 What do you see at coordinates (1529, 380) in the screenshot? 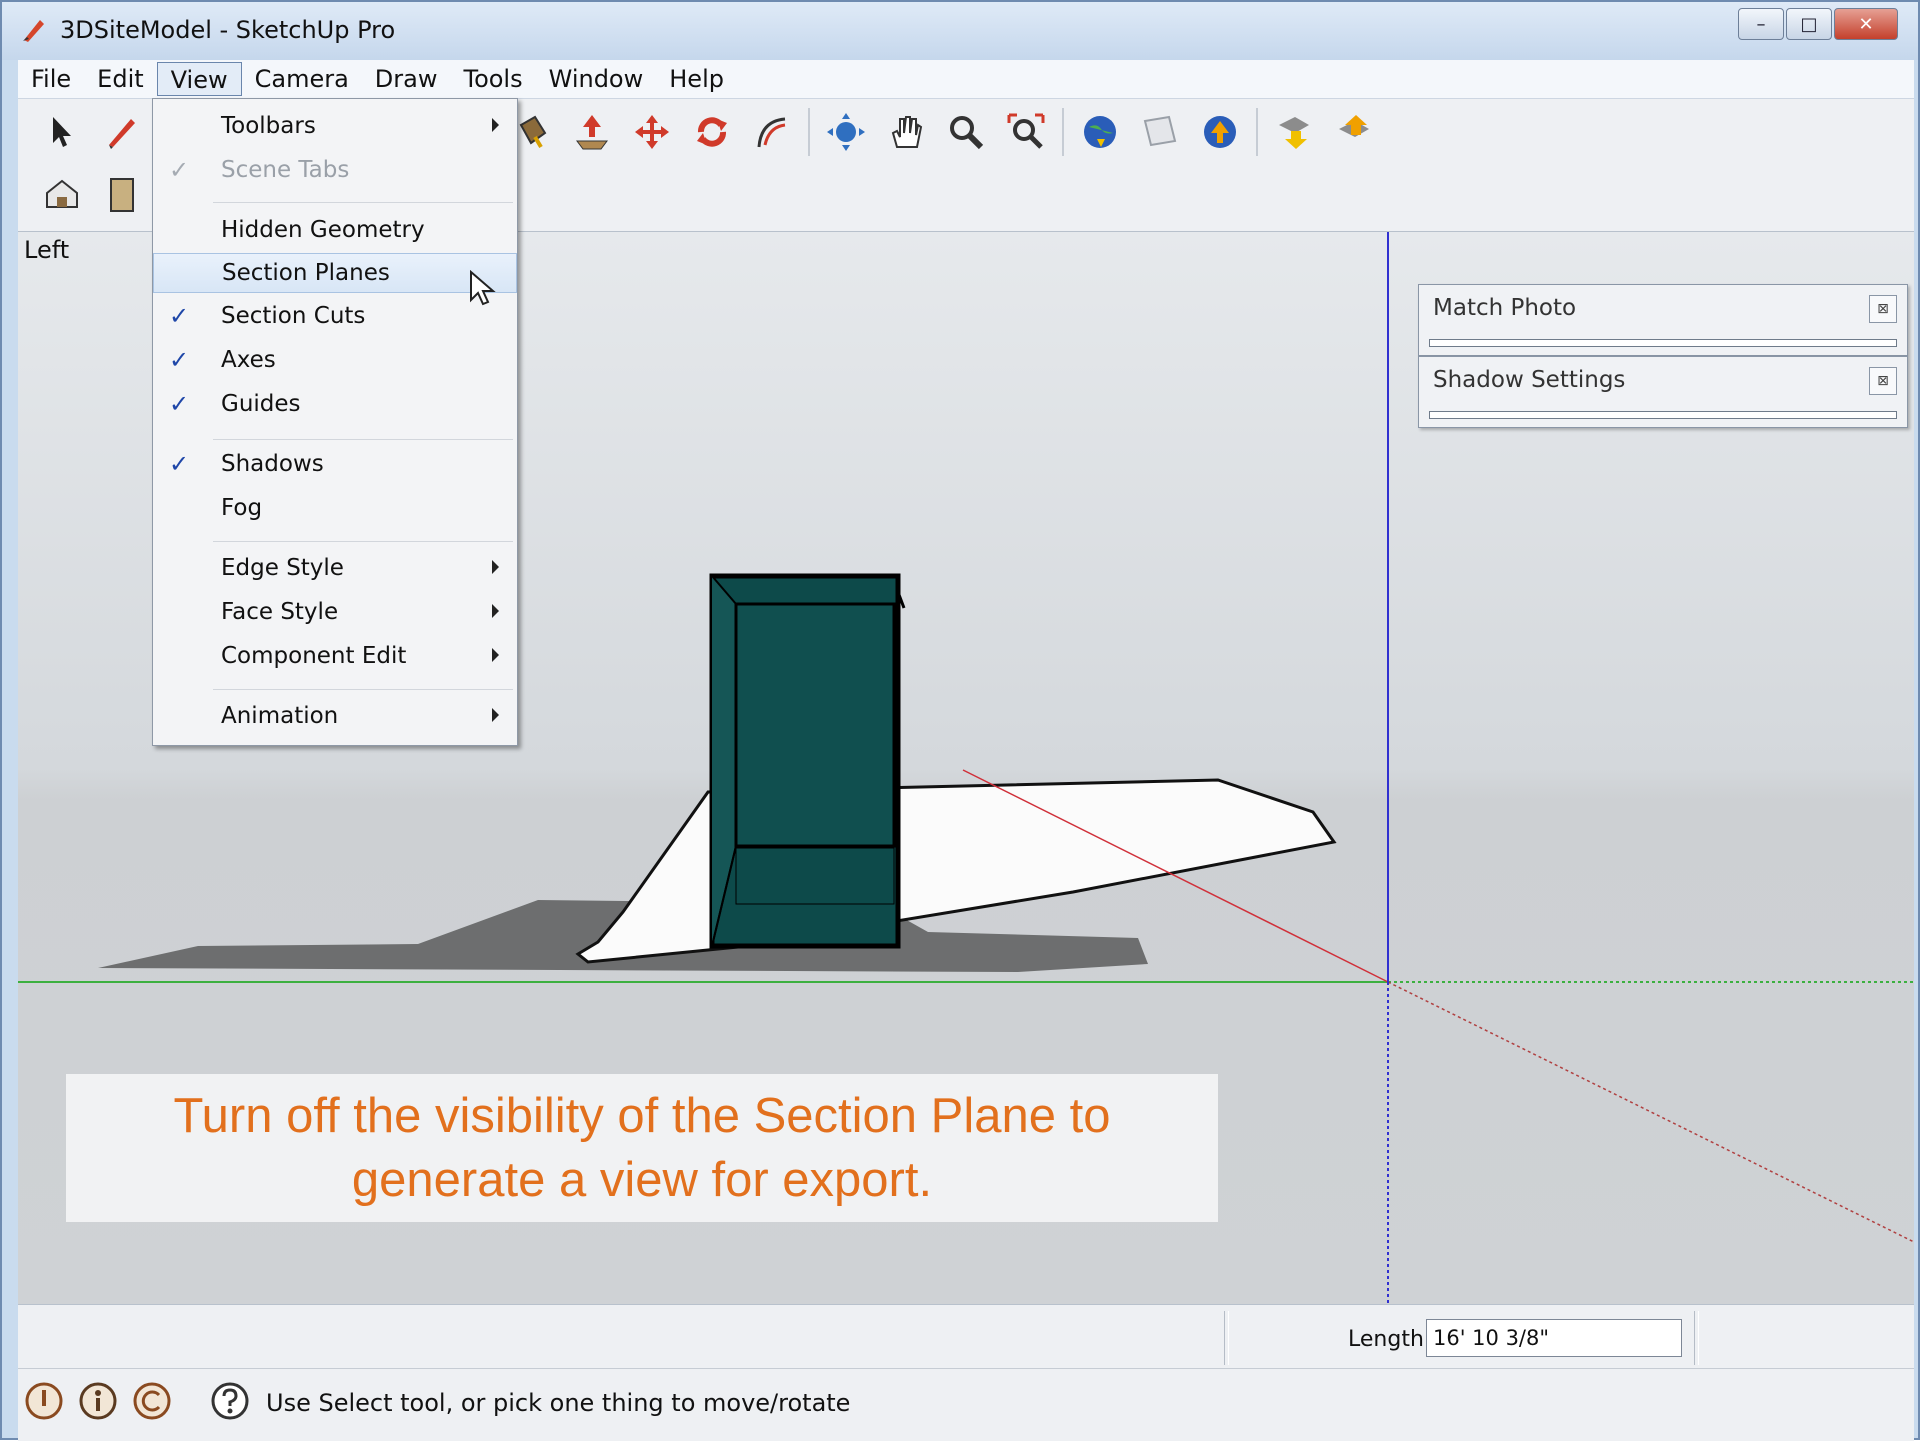
I see `tray-title: Shadow Settings` at bounding box center [1529, 380].